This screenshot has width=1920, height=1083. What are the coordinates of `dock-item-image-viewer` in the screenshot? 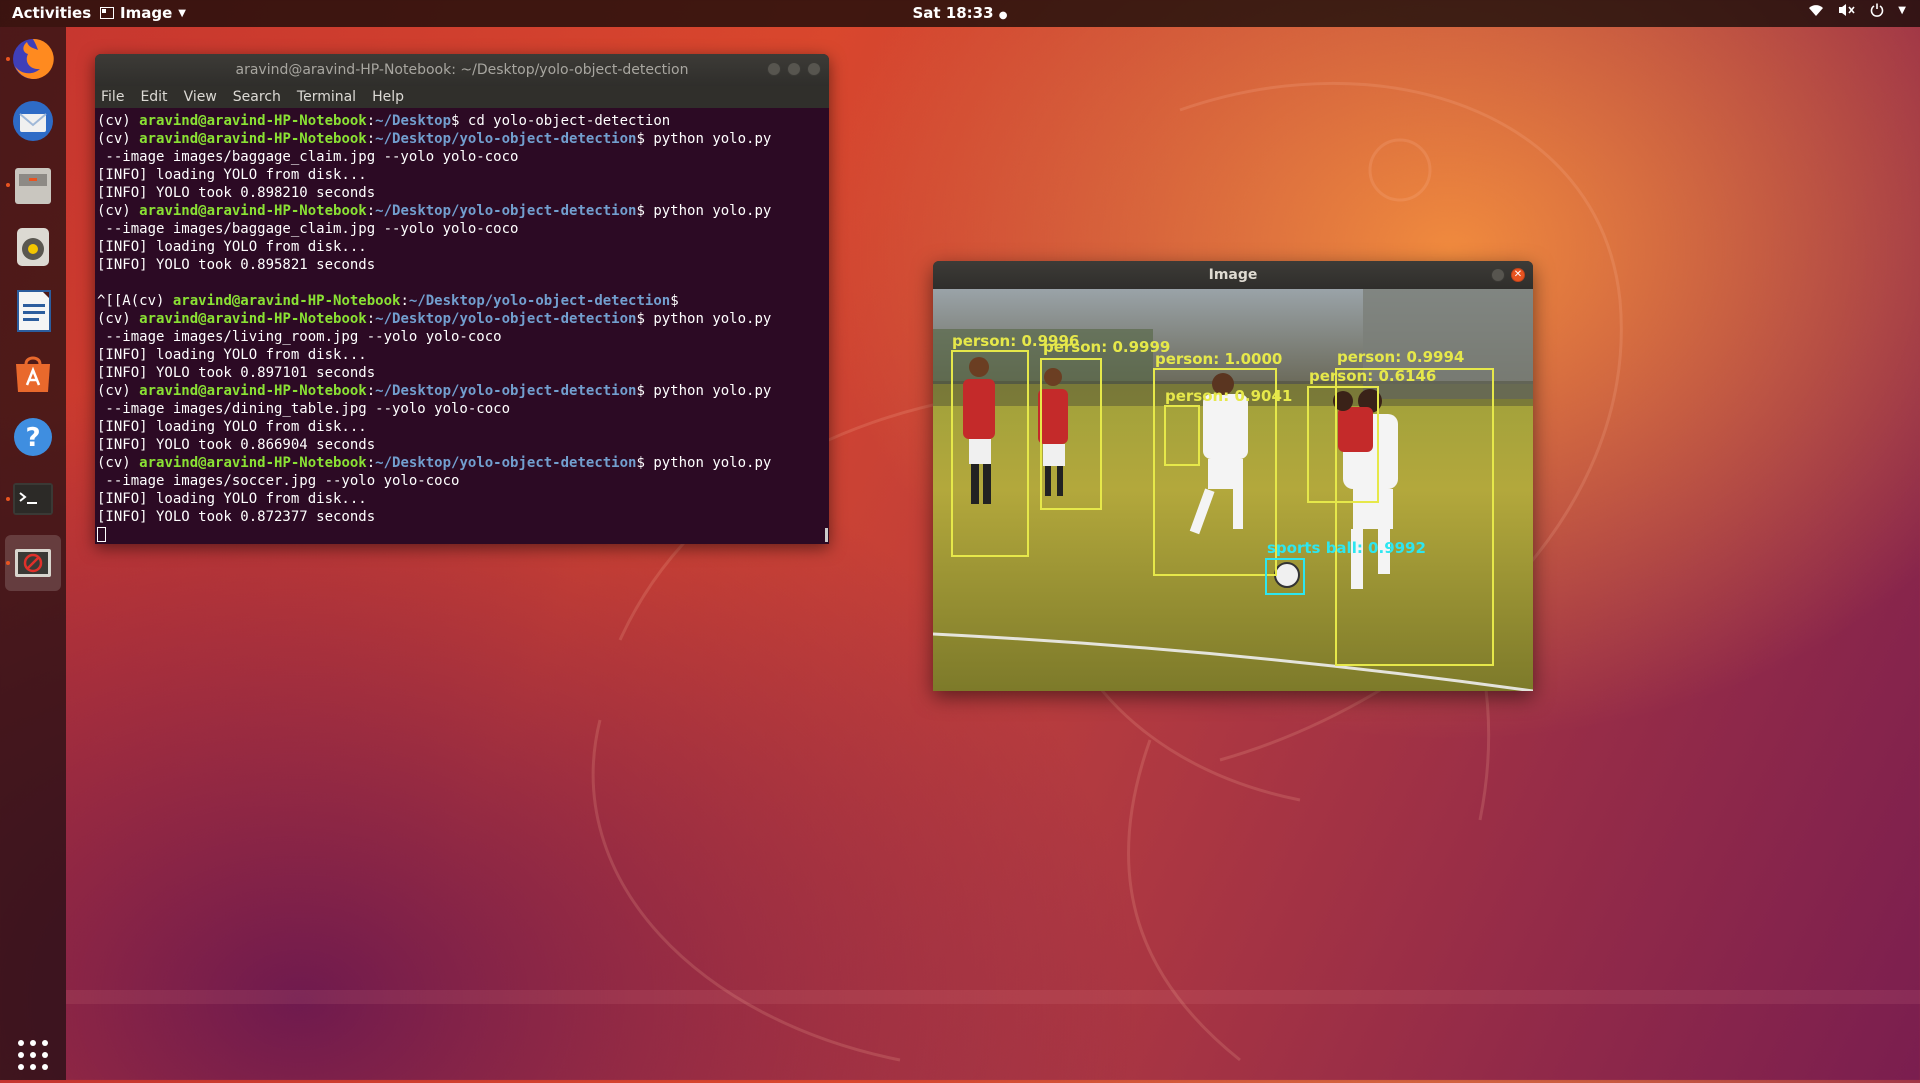 It's located at (33, 563).